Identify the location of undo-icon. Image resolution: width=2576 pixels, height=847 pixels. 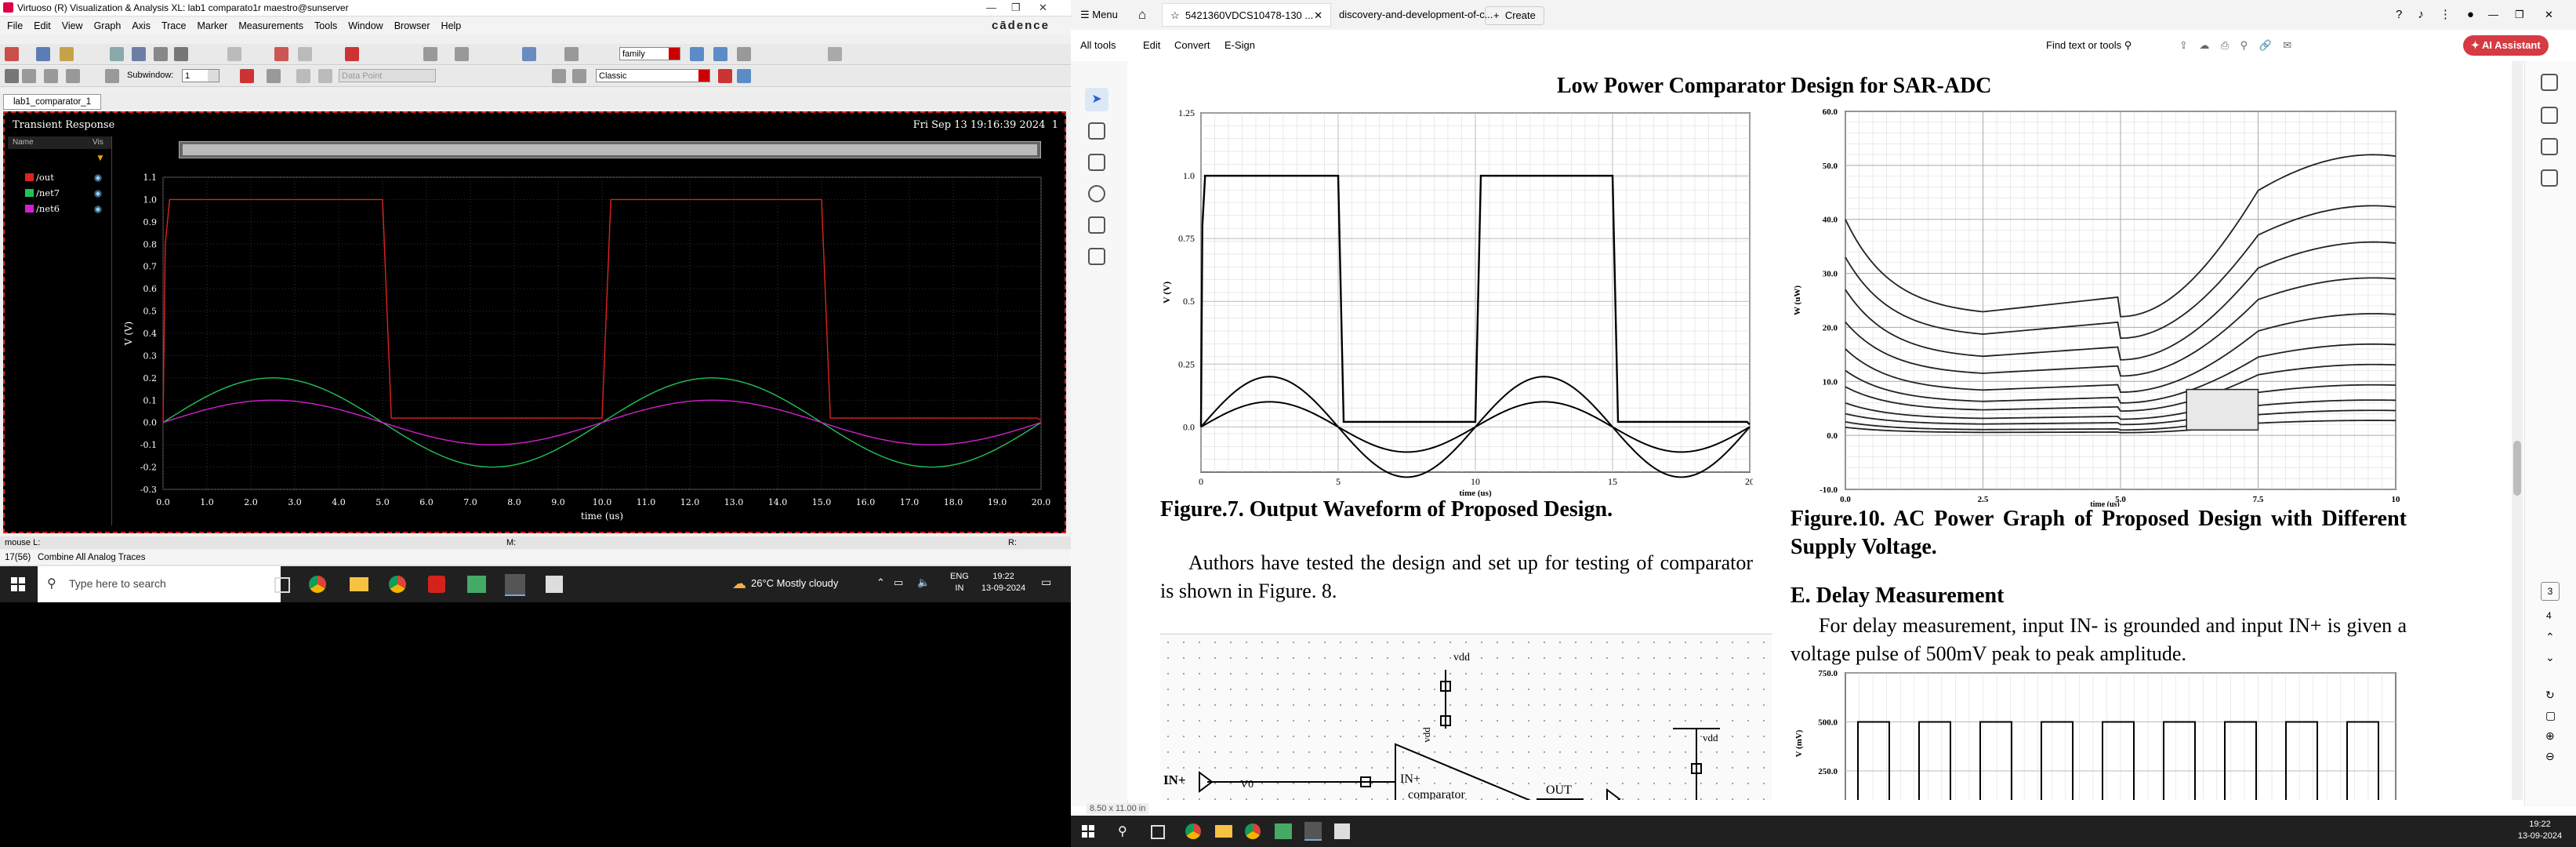
(234, 54).